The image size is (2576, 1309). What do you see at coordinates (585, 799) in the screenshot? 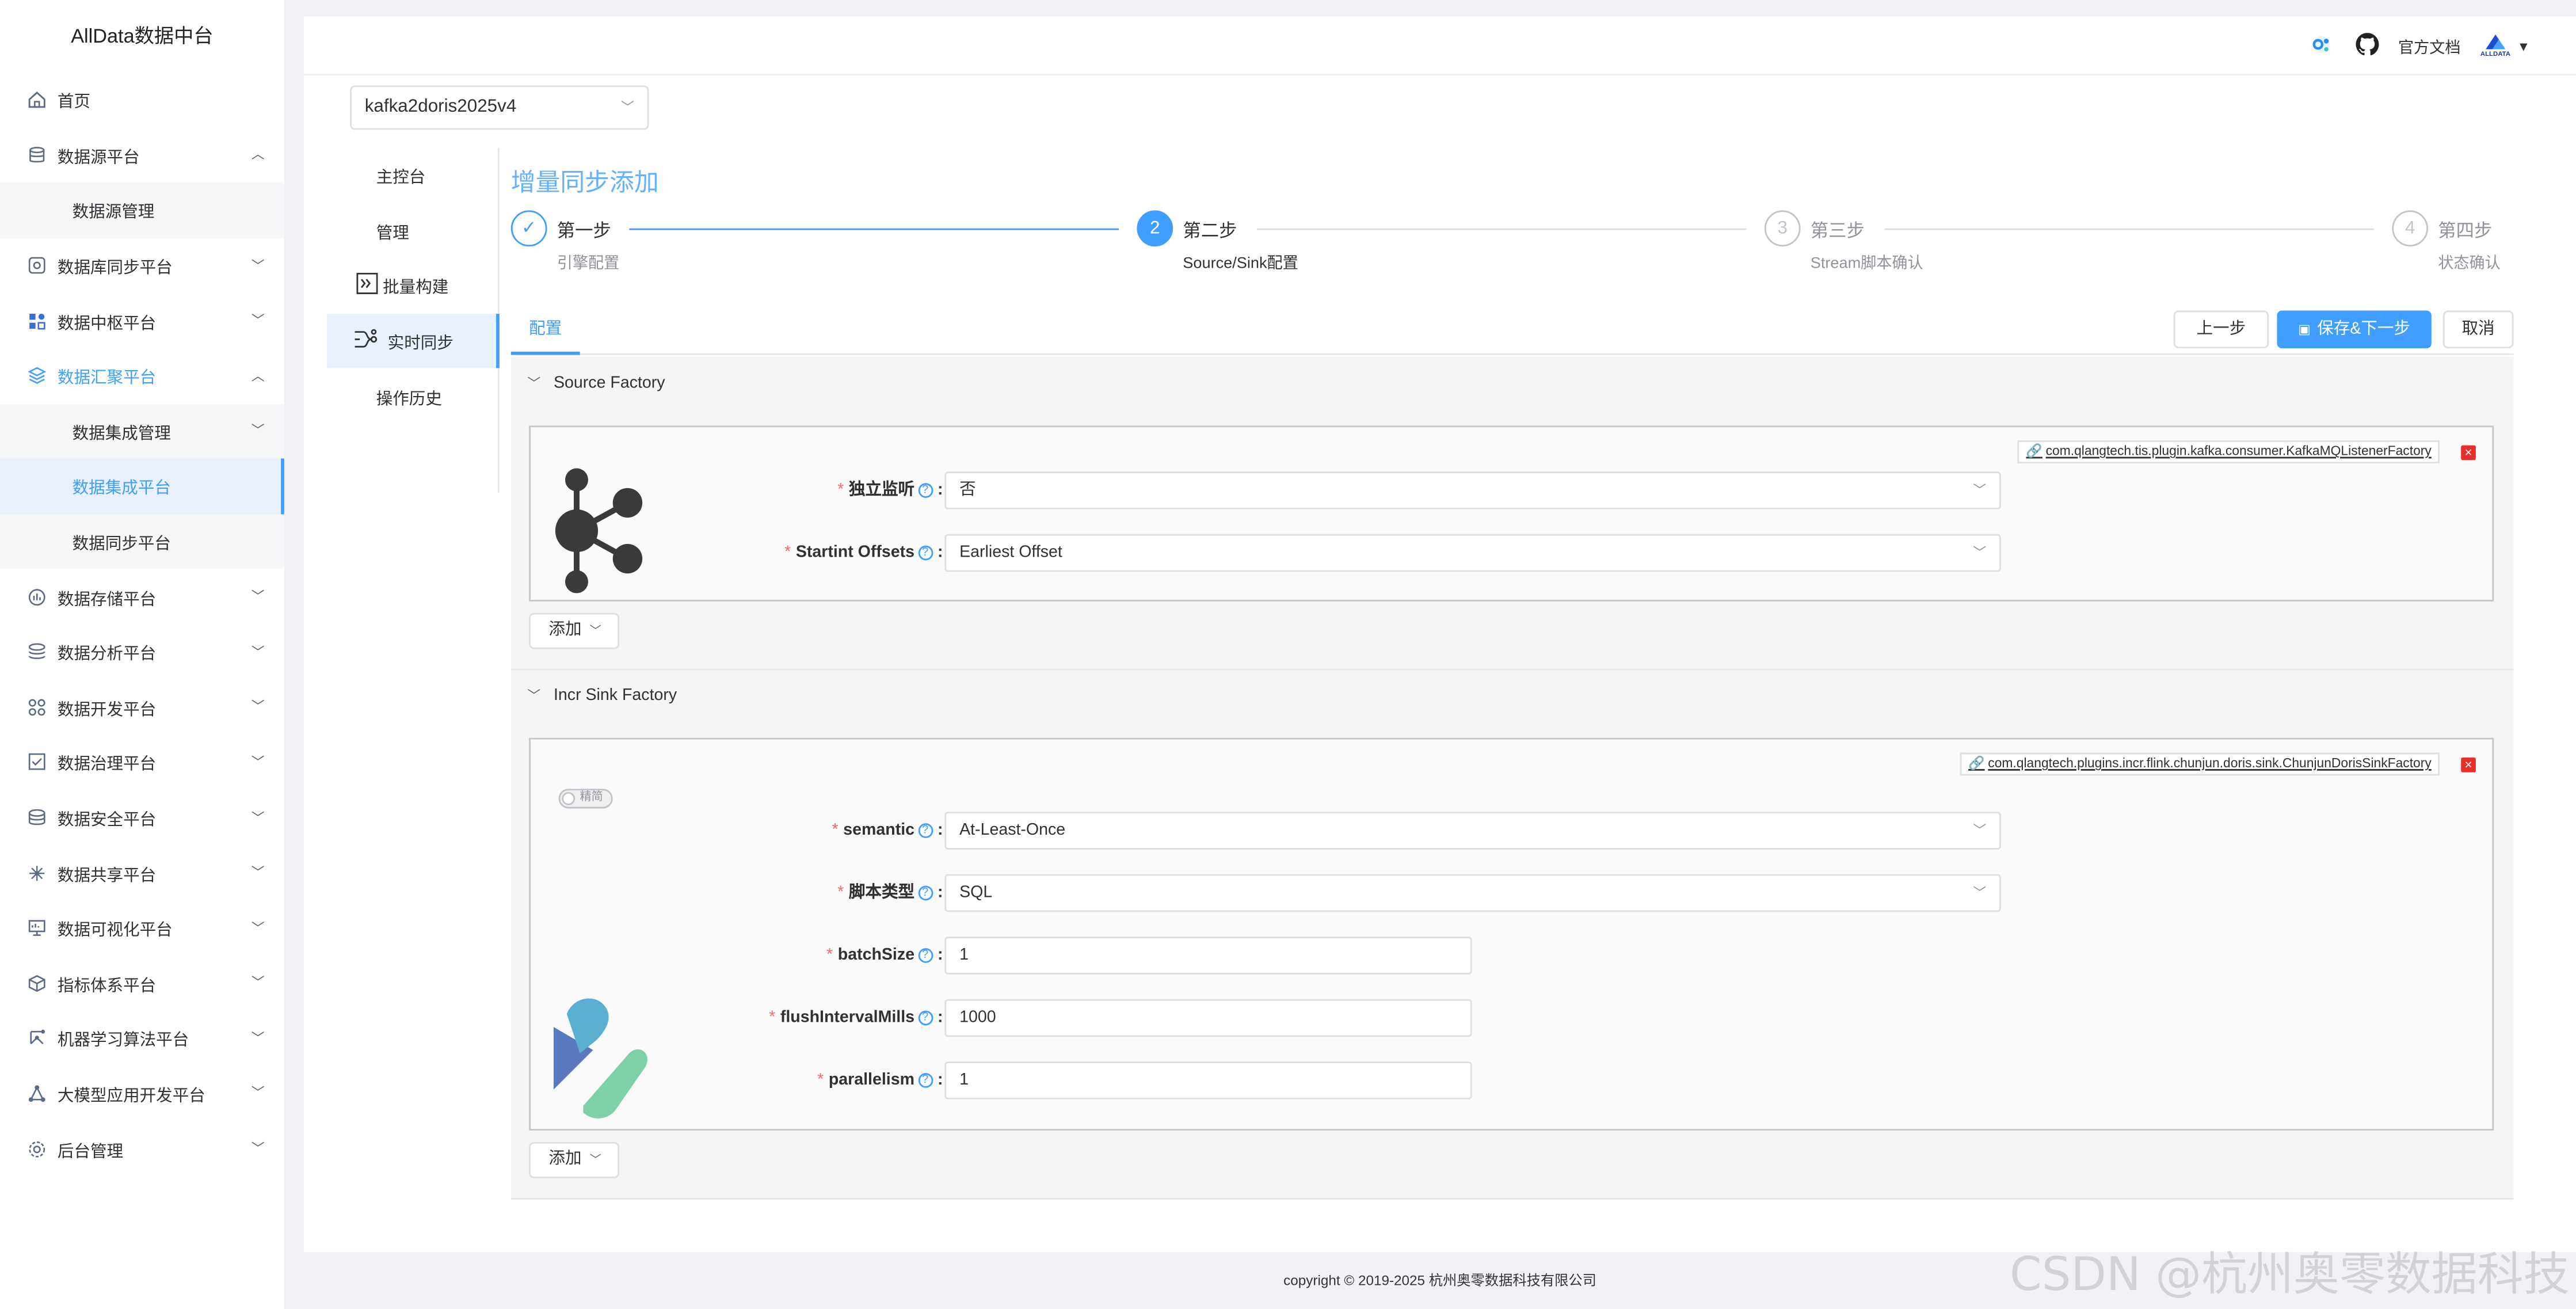
I see `simplify-toggle: 精简` at bounding box center [585, 799].